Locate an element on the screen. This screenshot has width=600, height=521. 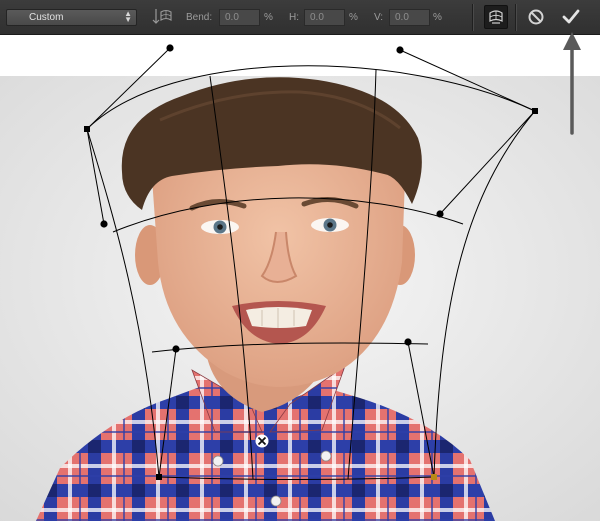
warp-edge-bottom is located at coordinates (296, 478).